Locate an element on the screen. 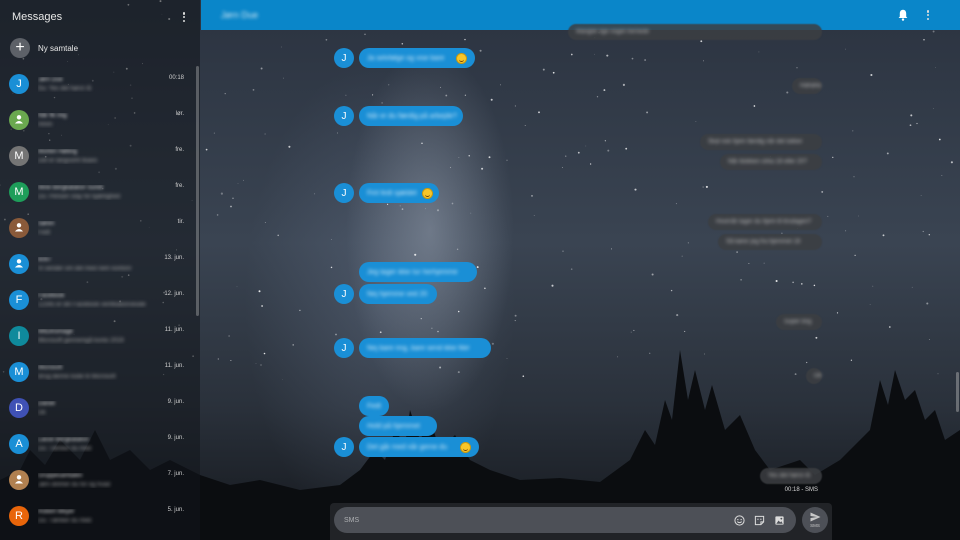 This screenshot has height=540, width=960. avatar: D is located at coordinates (19, 408).